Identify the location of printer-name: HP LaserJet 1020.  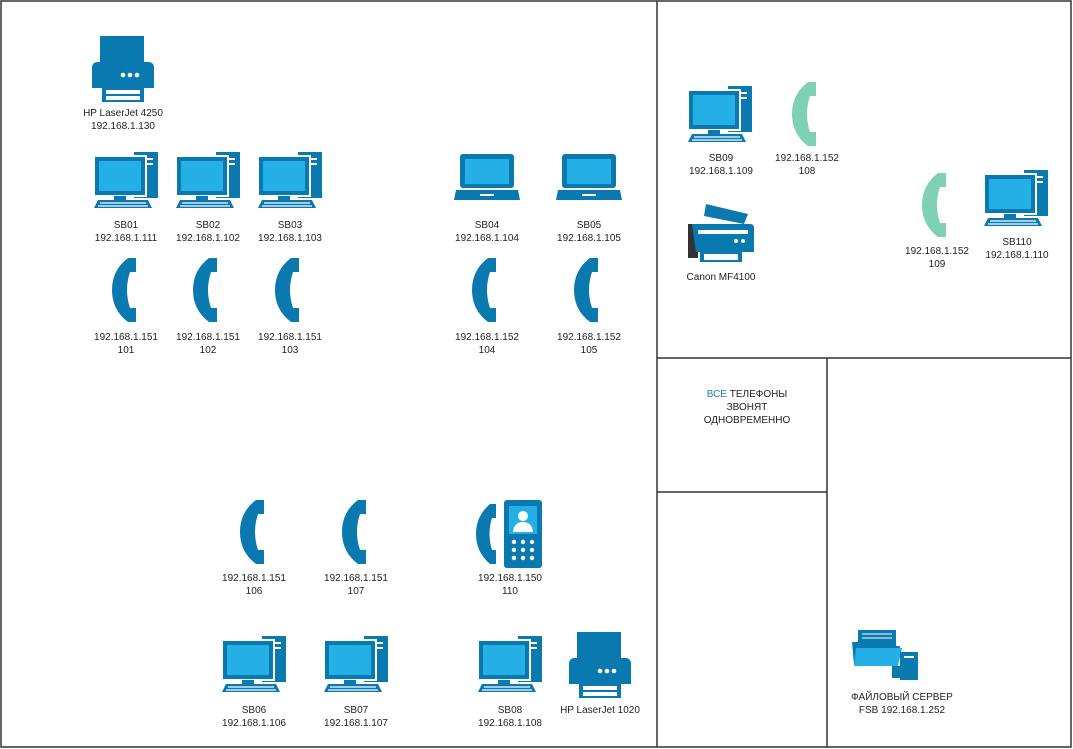
(600, 710).